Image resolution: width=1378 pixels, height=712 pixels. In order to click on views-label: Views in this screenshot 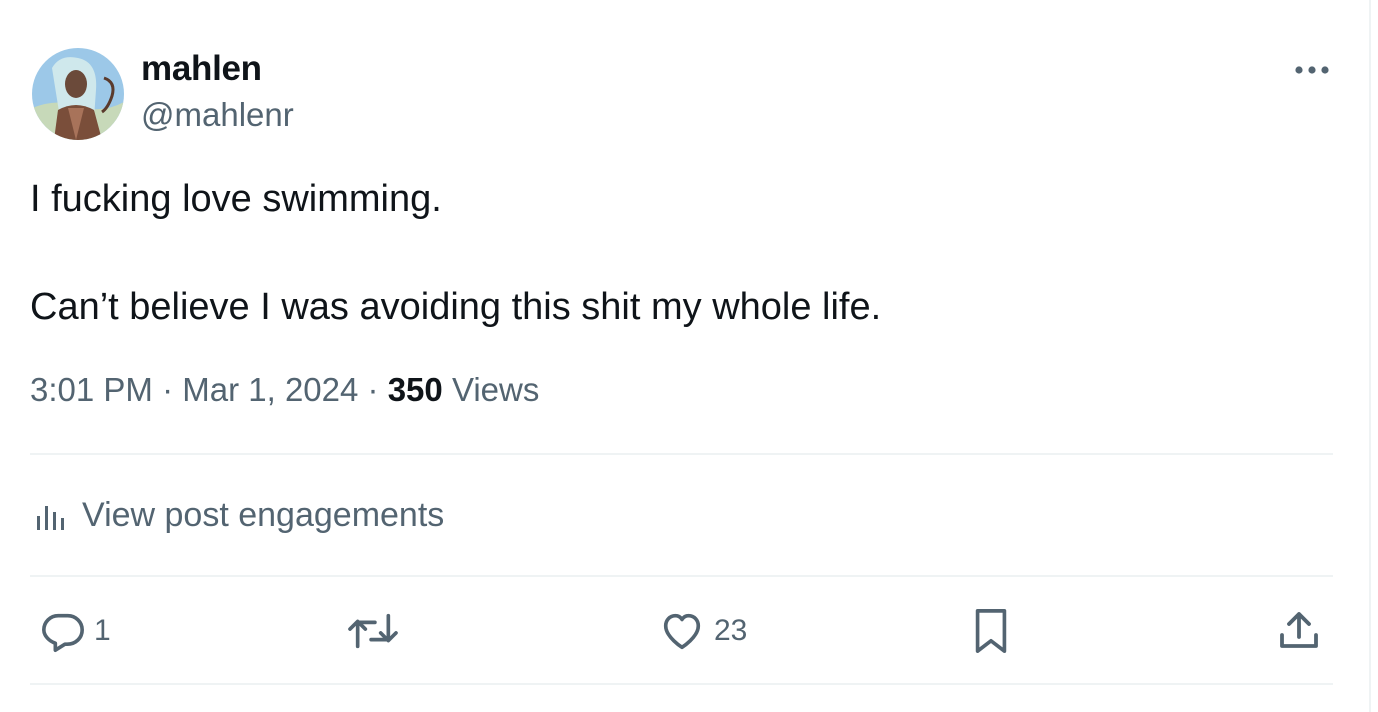, I will do `click(495, 389)`.